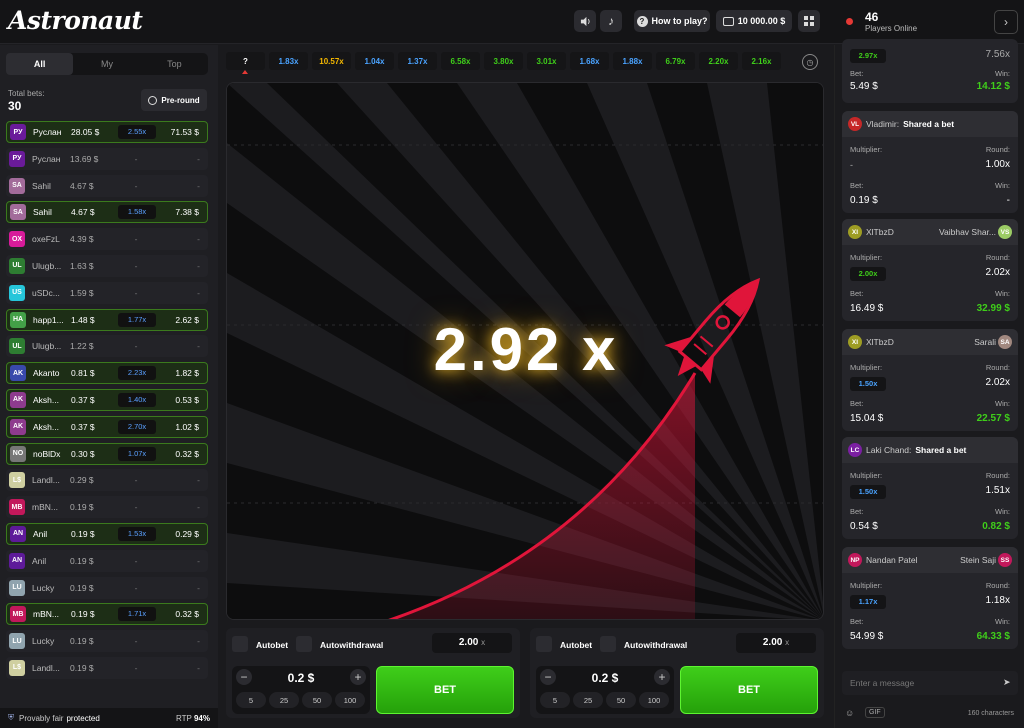  Describe the element at coordinates (997, 164) in the screenshot. I see `card-round: 1.00x` at that location.